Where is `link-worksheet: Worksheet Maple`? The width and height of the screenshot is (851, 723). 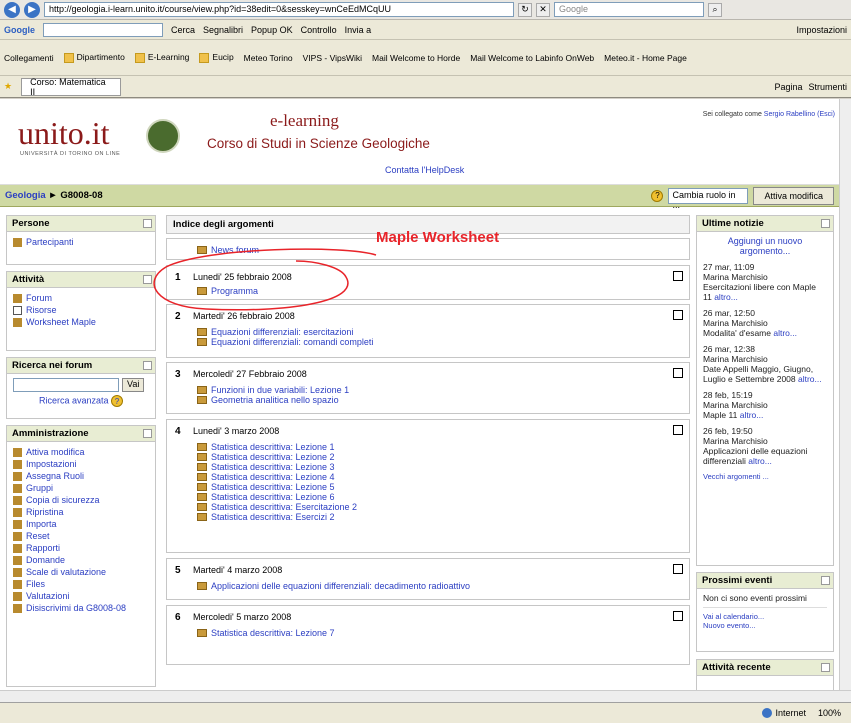 link-worksheet: Worksheet Maple is located at coordinates (81, 322).